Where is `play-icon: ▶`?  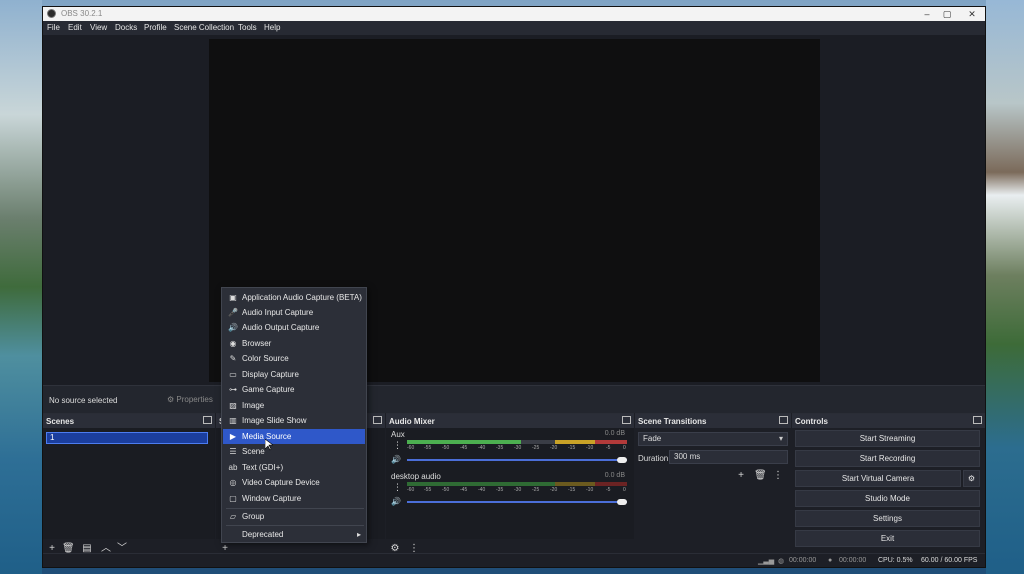
play-icon: ▶ is located at coordinates (233, 436).